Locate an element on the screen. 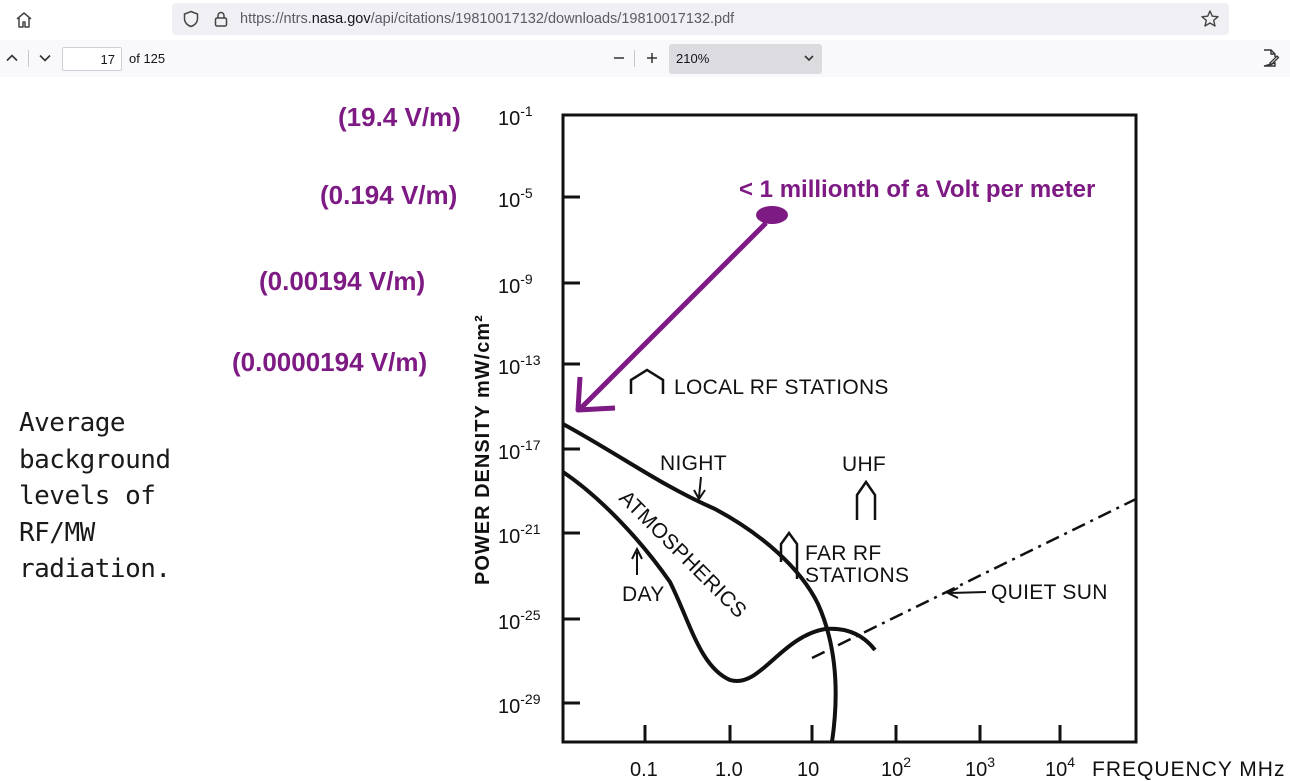  x-tick-label: 1.0 is located at coordinates (729, 770).